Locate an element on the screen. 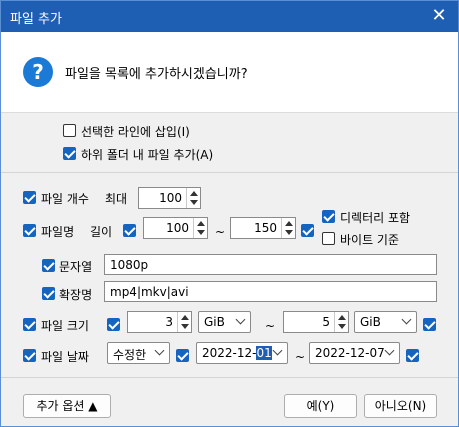 This screenshot has width=459, height=427. file-date-start-selected-day: 01 is located at coordinates (264, 353).